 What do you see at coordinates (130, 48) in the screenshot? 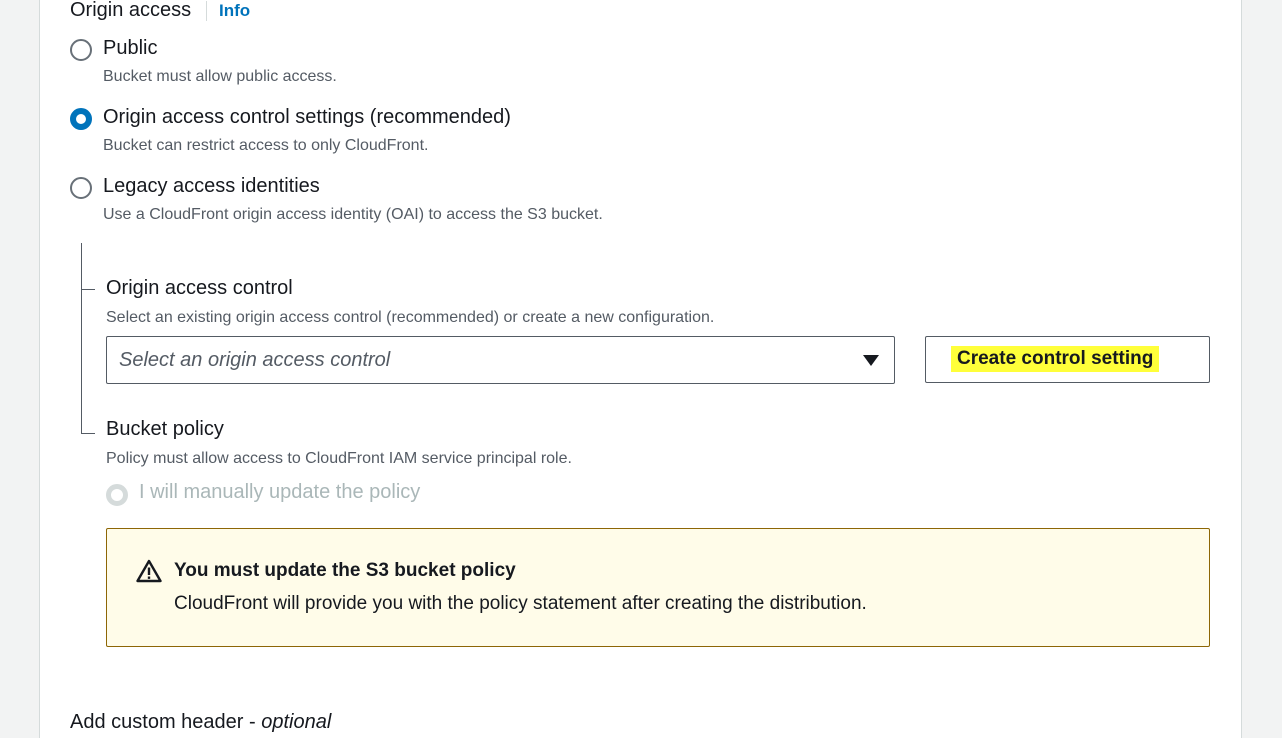
I see `option-public-label: Public` at bounding box center [130, 48].